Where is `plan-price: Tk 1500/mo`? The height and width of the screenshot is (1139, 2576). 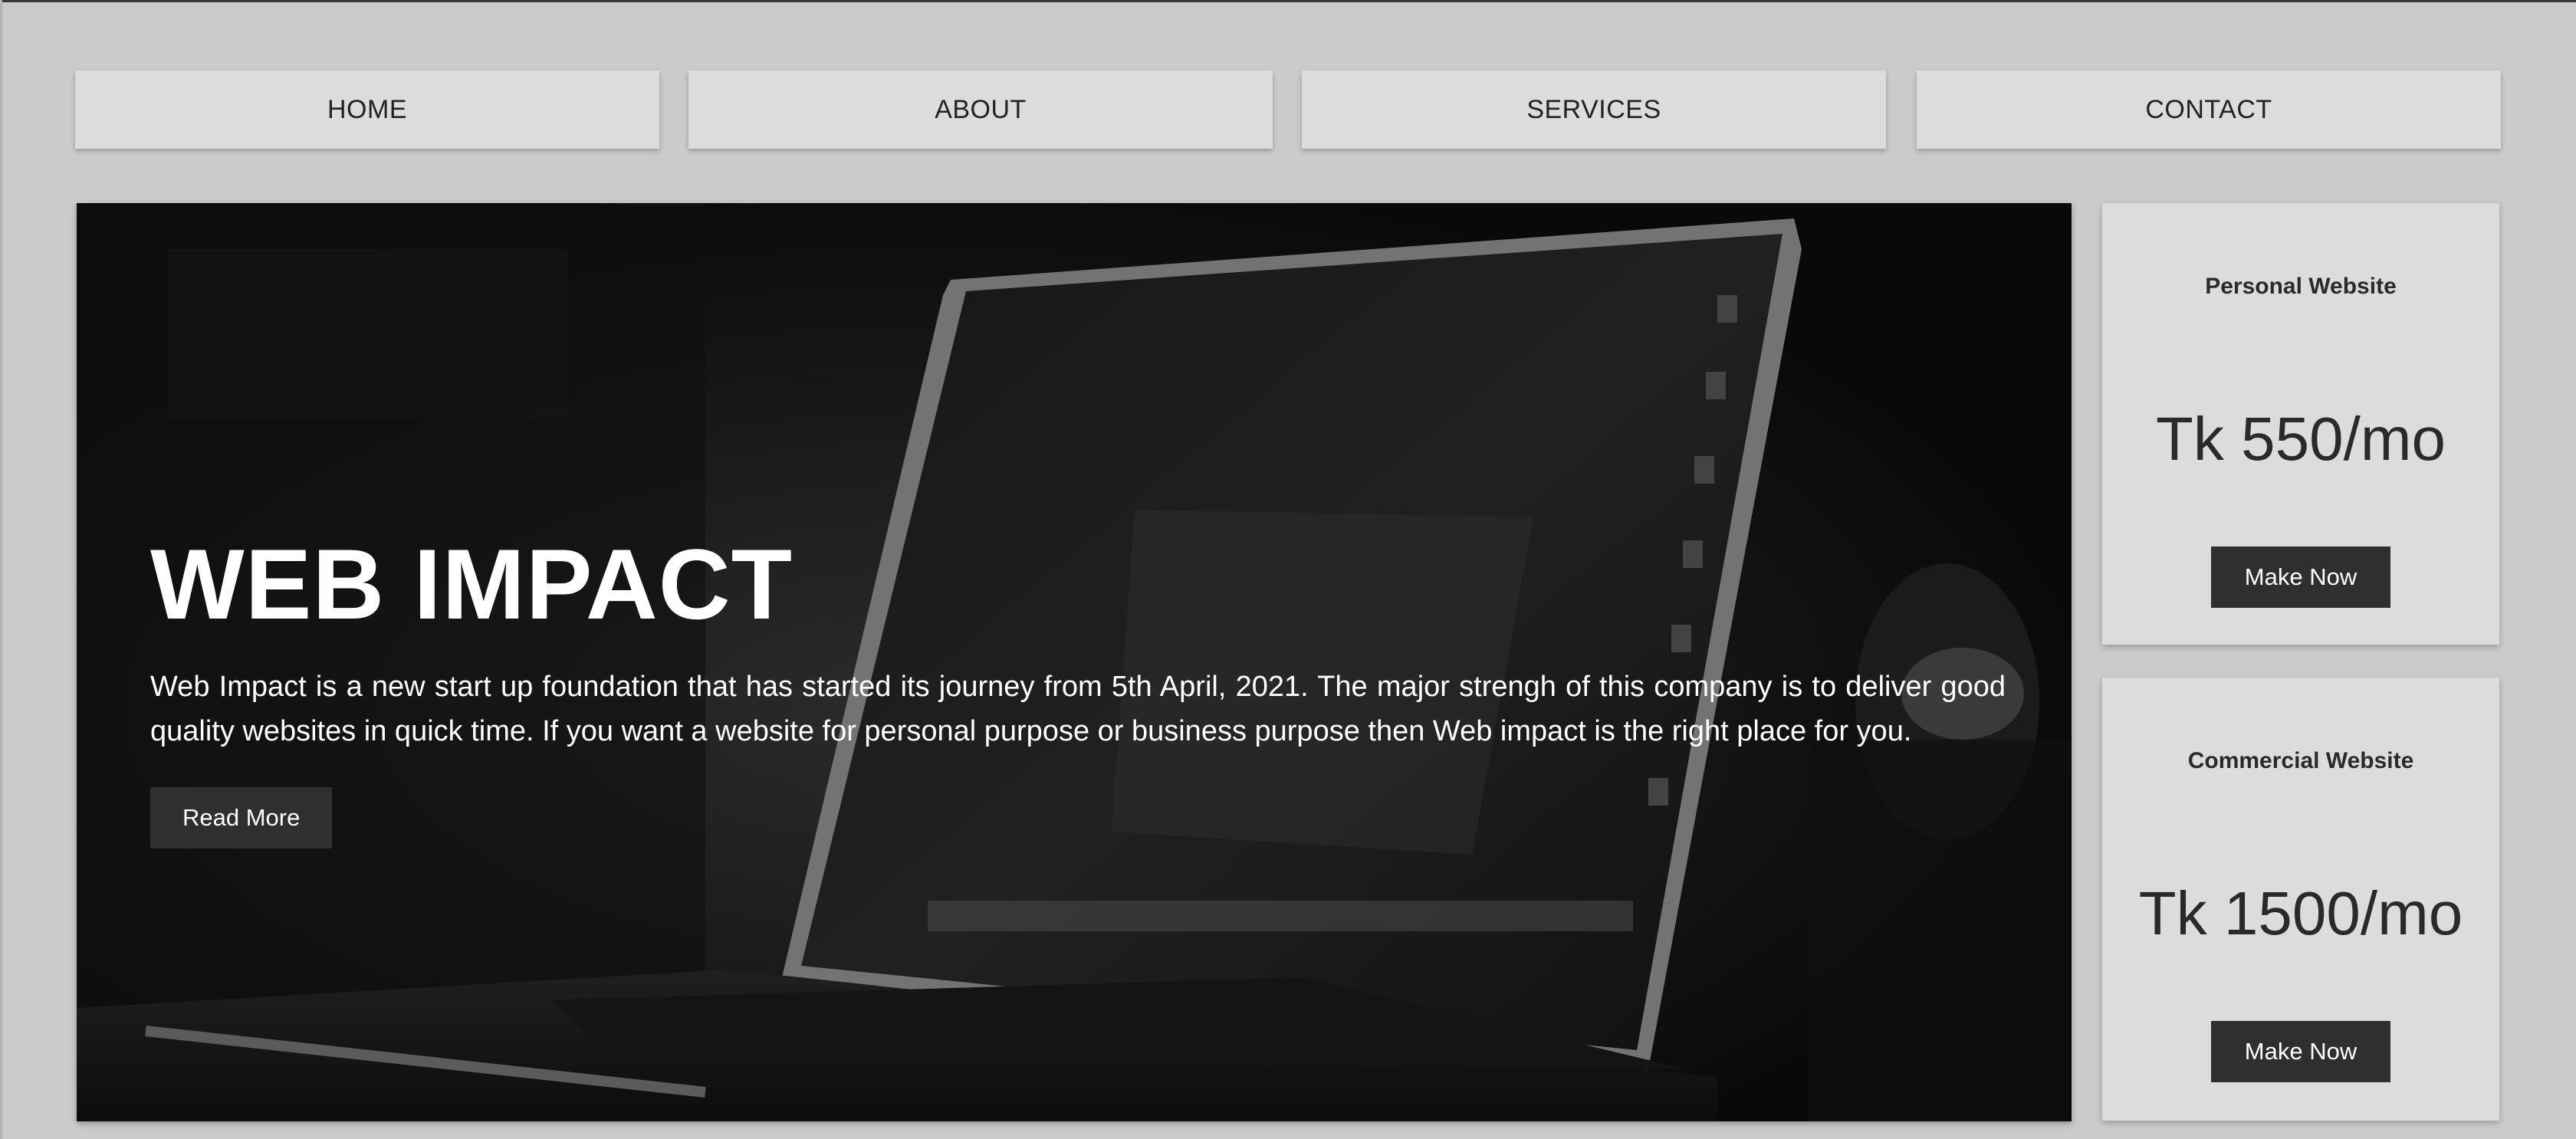
plan-price: Tk 1500/mo is located at coordinates (2300, 913).